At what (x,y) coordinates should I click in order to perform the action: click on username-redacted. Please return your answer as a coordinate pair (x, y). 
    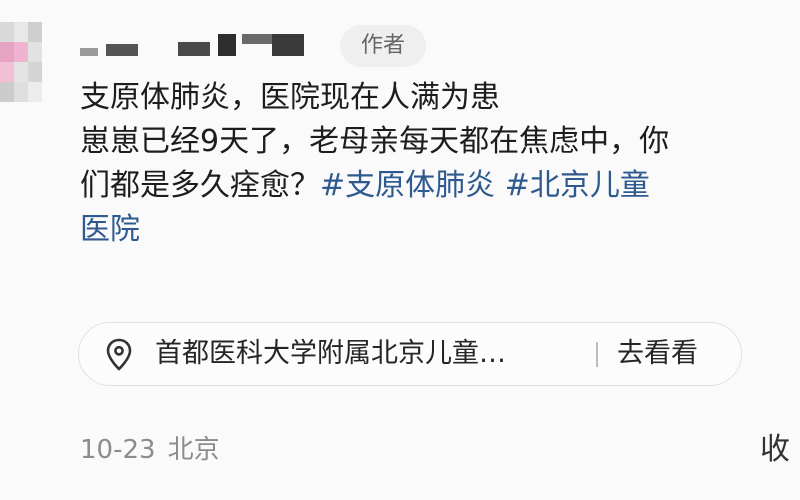
    Looking at the image, I should click on (192, 44).